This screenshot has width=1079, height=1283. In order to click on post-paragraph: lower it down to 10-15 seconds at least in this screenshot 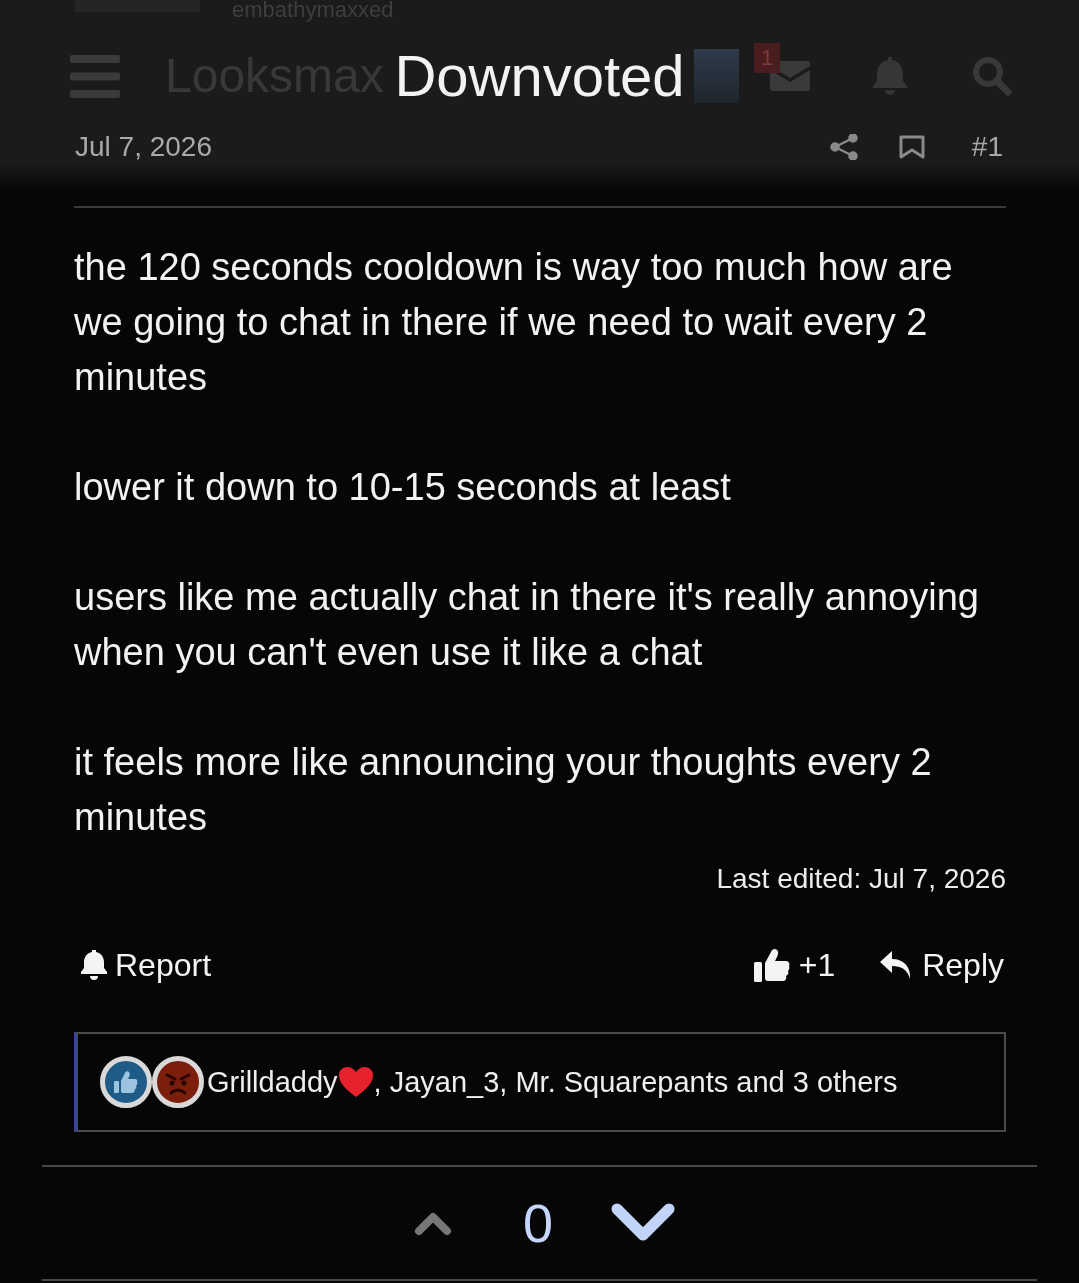, I will do `click(403, 487)`.